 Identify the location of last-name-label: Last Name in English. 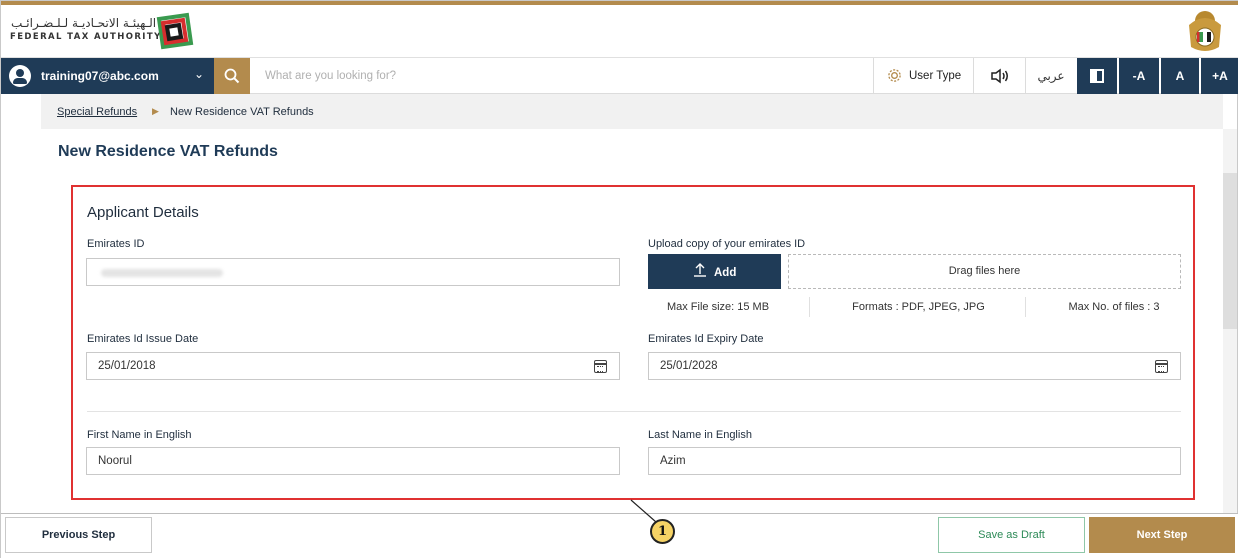
(700, 435).